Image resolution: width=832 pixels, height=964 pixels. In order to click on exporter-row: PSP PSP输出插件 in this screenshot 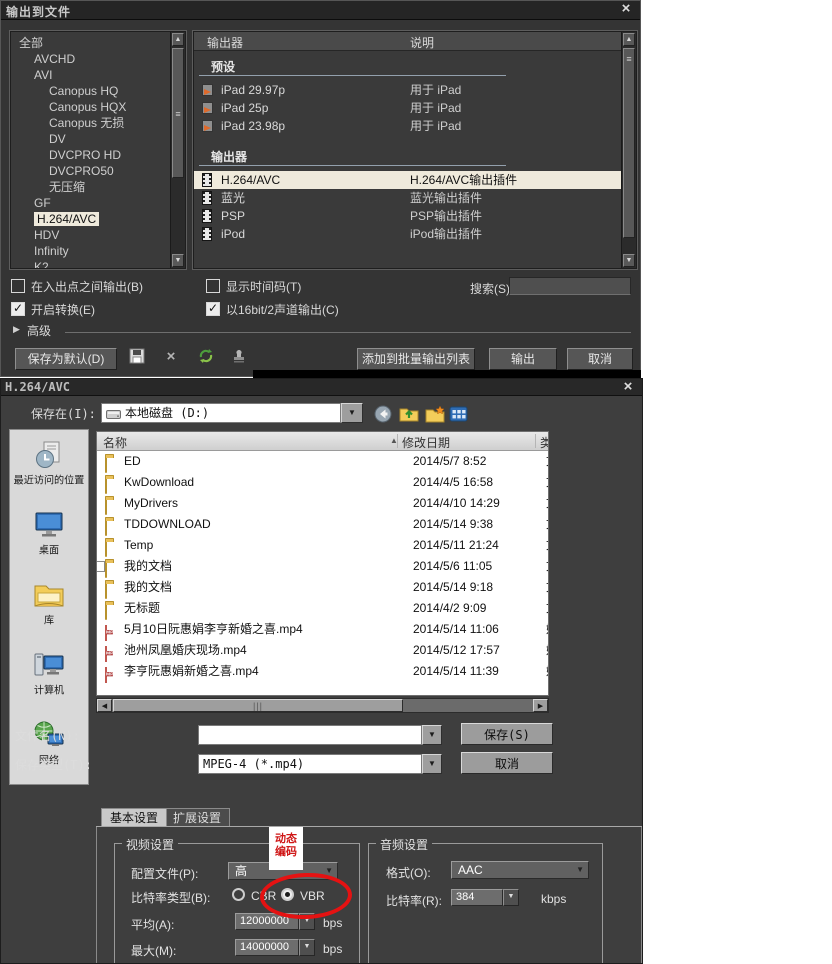, I will do `click(407, 216)`.